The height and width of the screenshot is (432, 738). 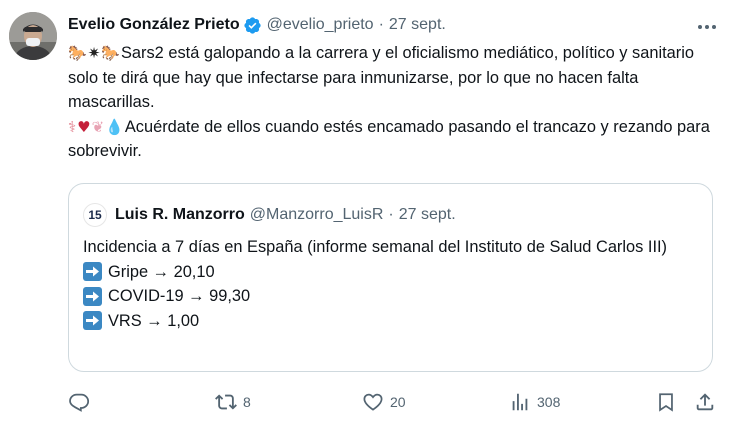 I want to click on retweet-button: 8, so click(x=233, y=402).